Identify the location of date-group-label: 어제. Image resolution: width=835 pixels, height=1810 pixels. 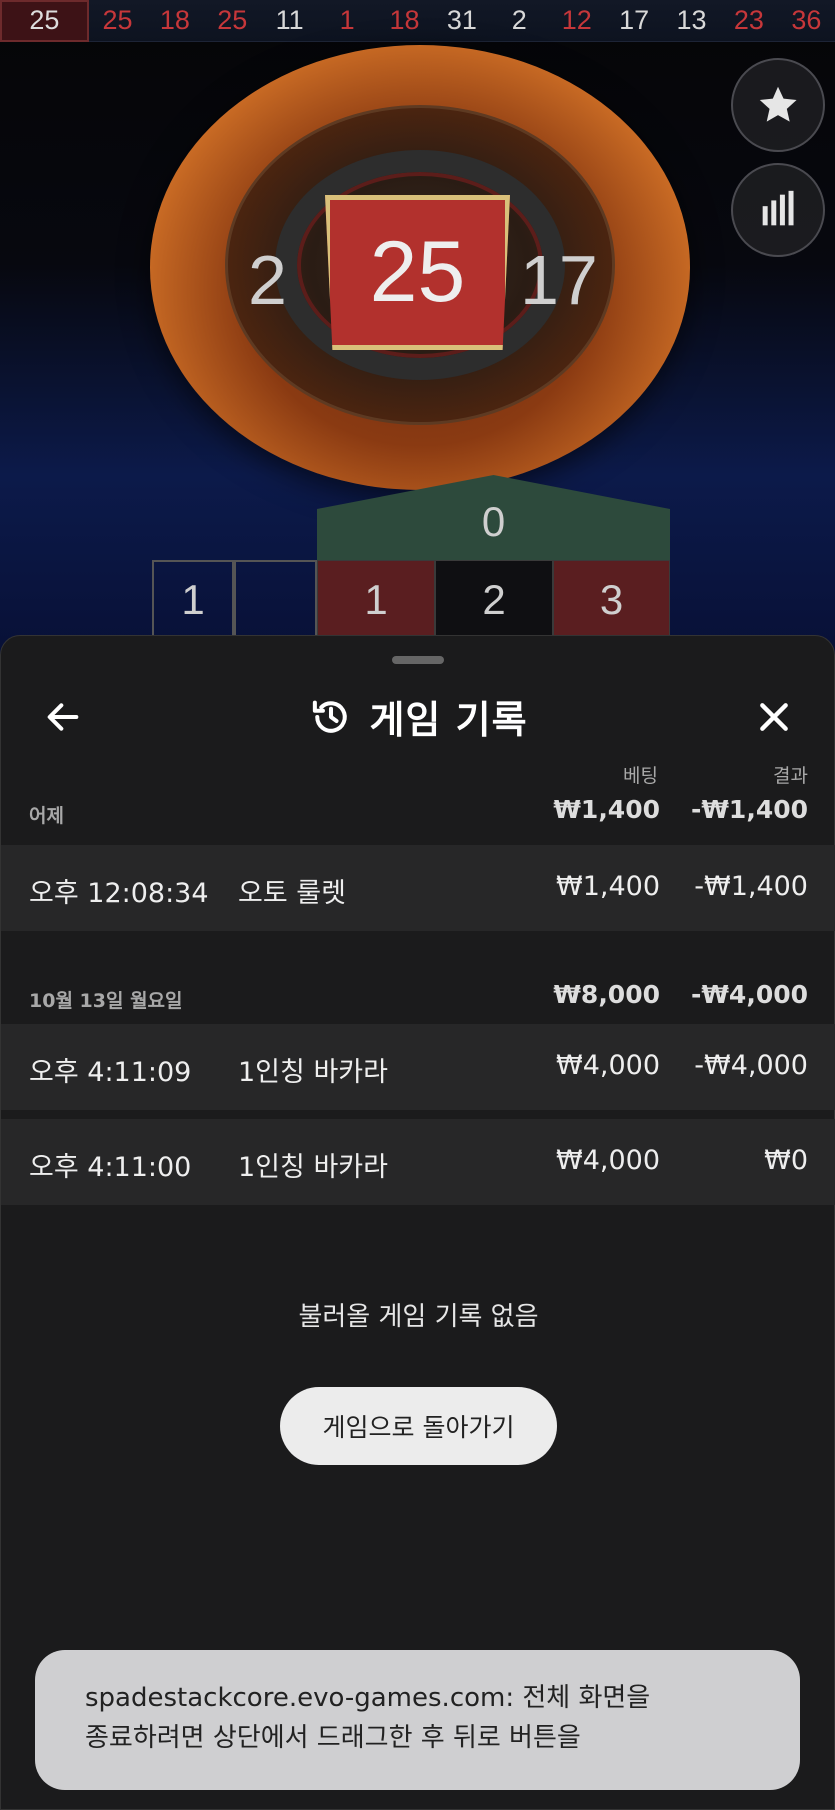
(46, 816).